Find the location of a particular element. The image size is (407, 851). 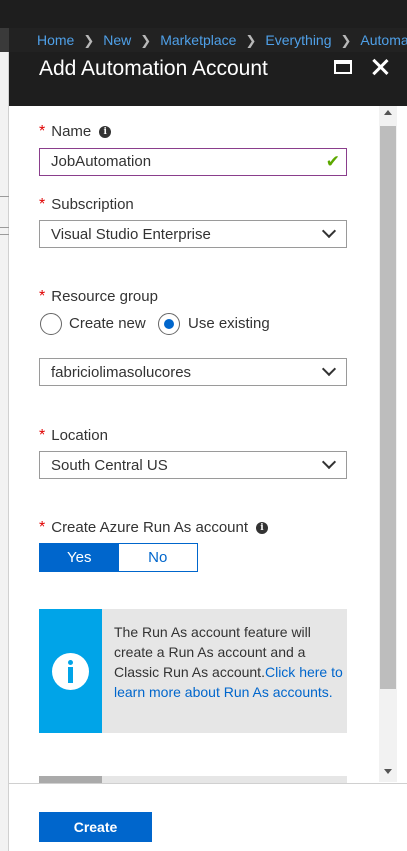

location-select: South Central US is located at coordinates (193, 465).